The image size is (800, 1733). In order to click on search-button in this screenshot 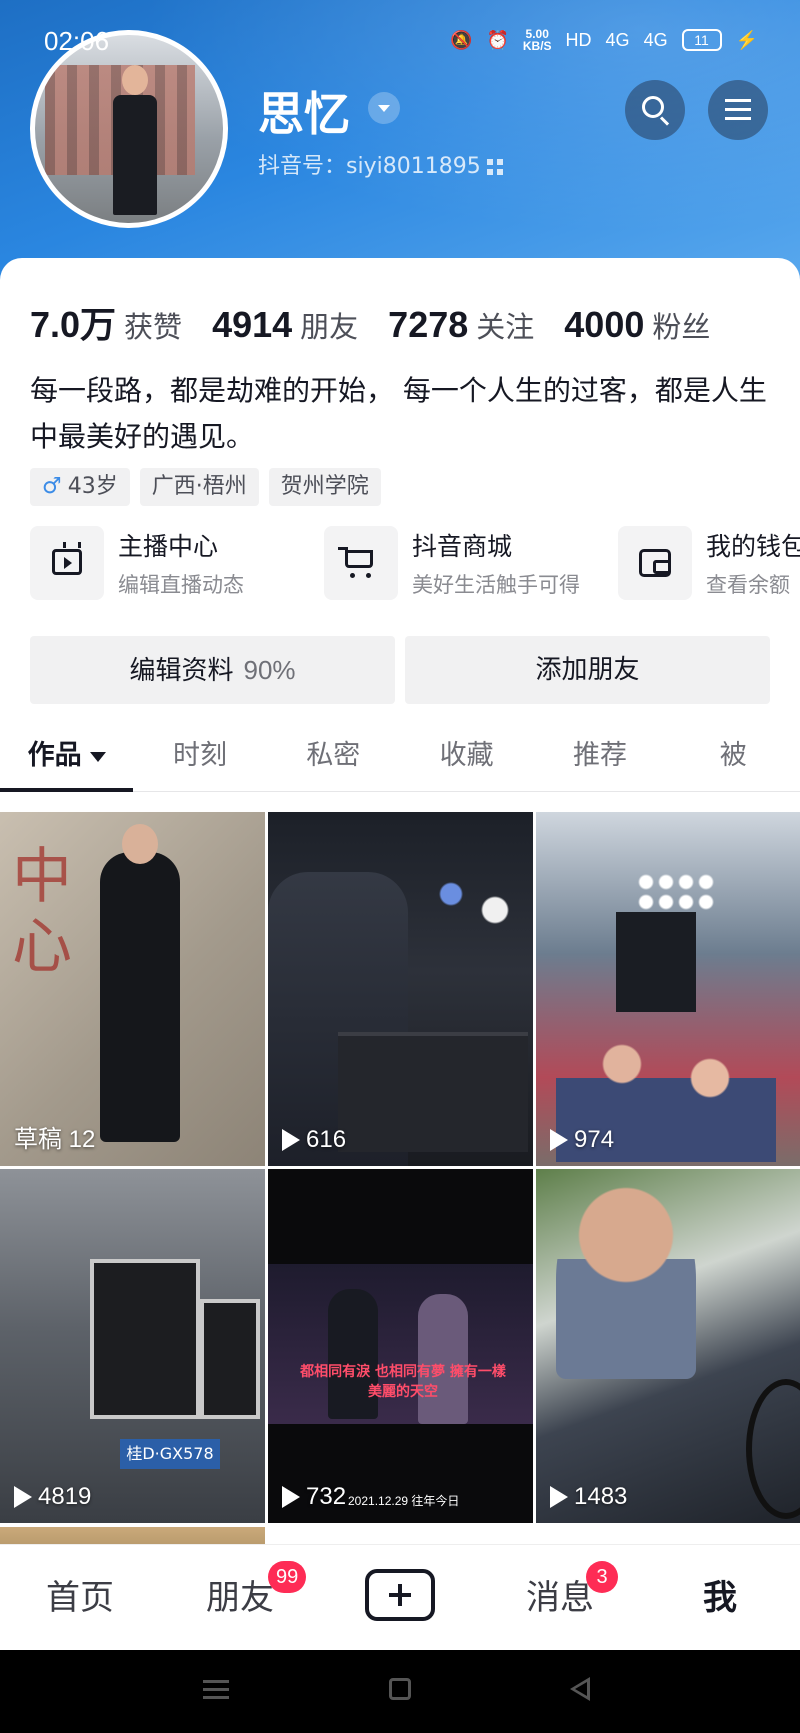, I will do `click(655, 110)`.